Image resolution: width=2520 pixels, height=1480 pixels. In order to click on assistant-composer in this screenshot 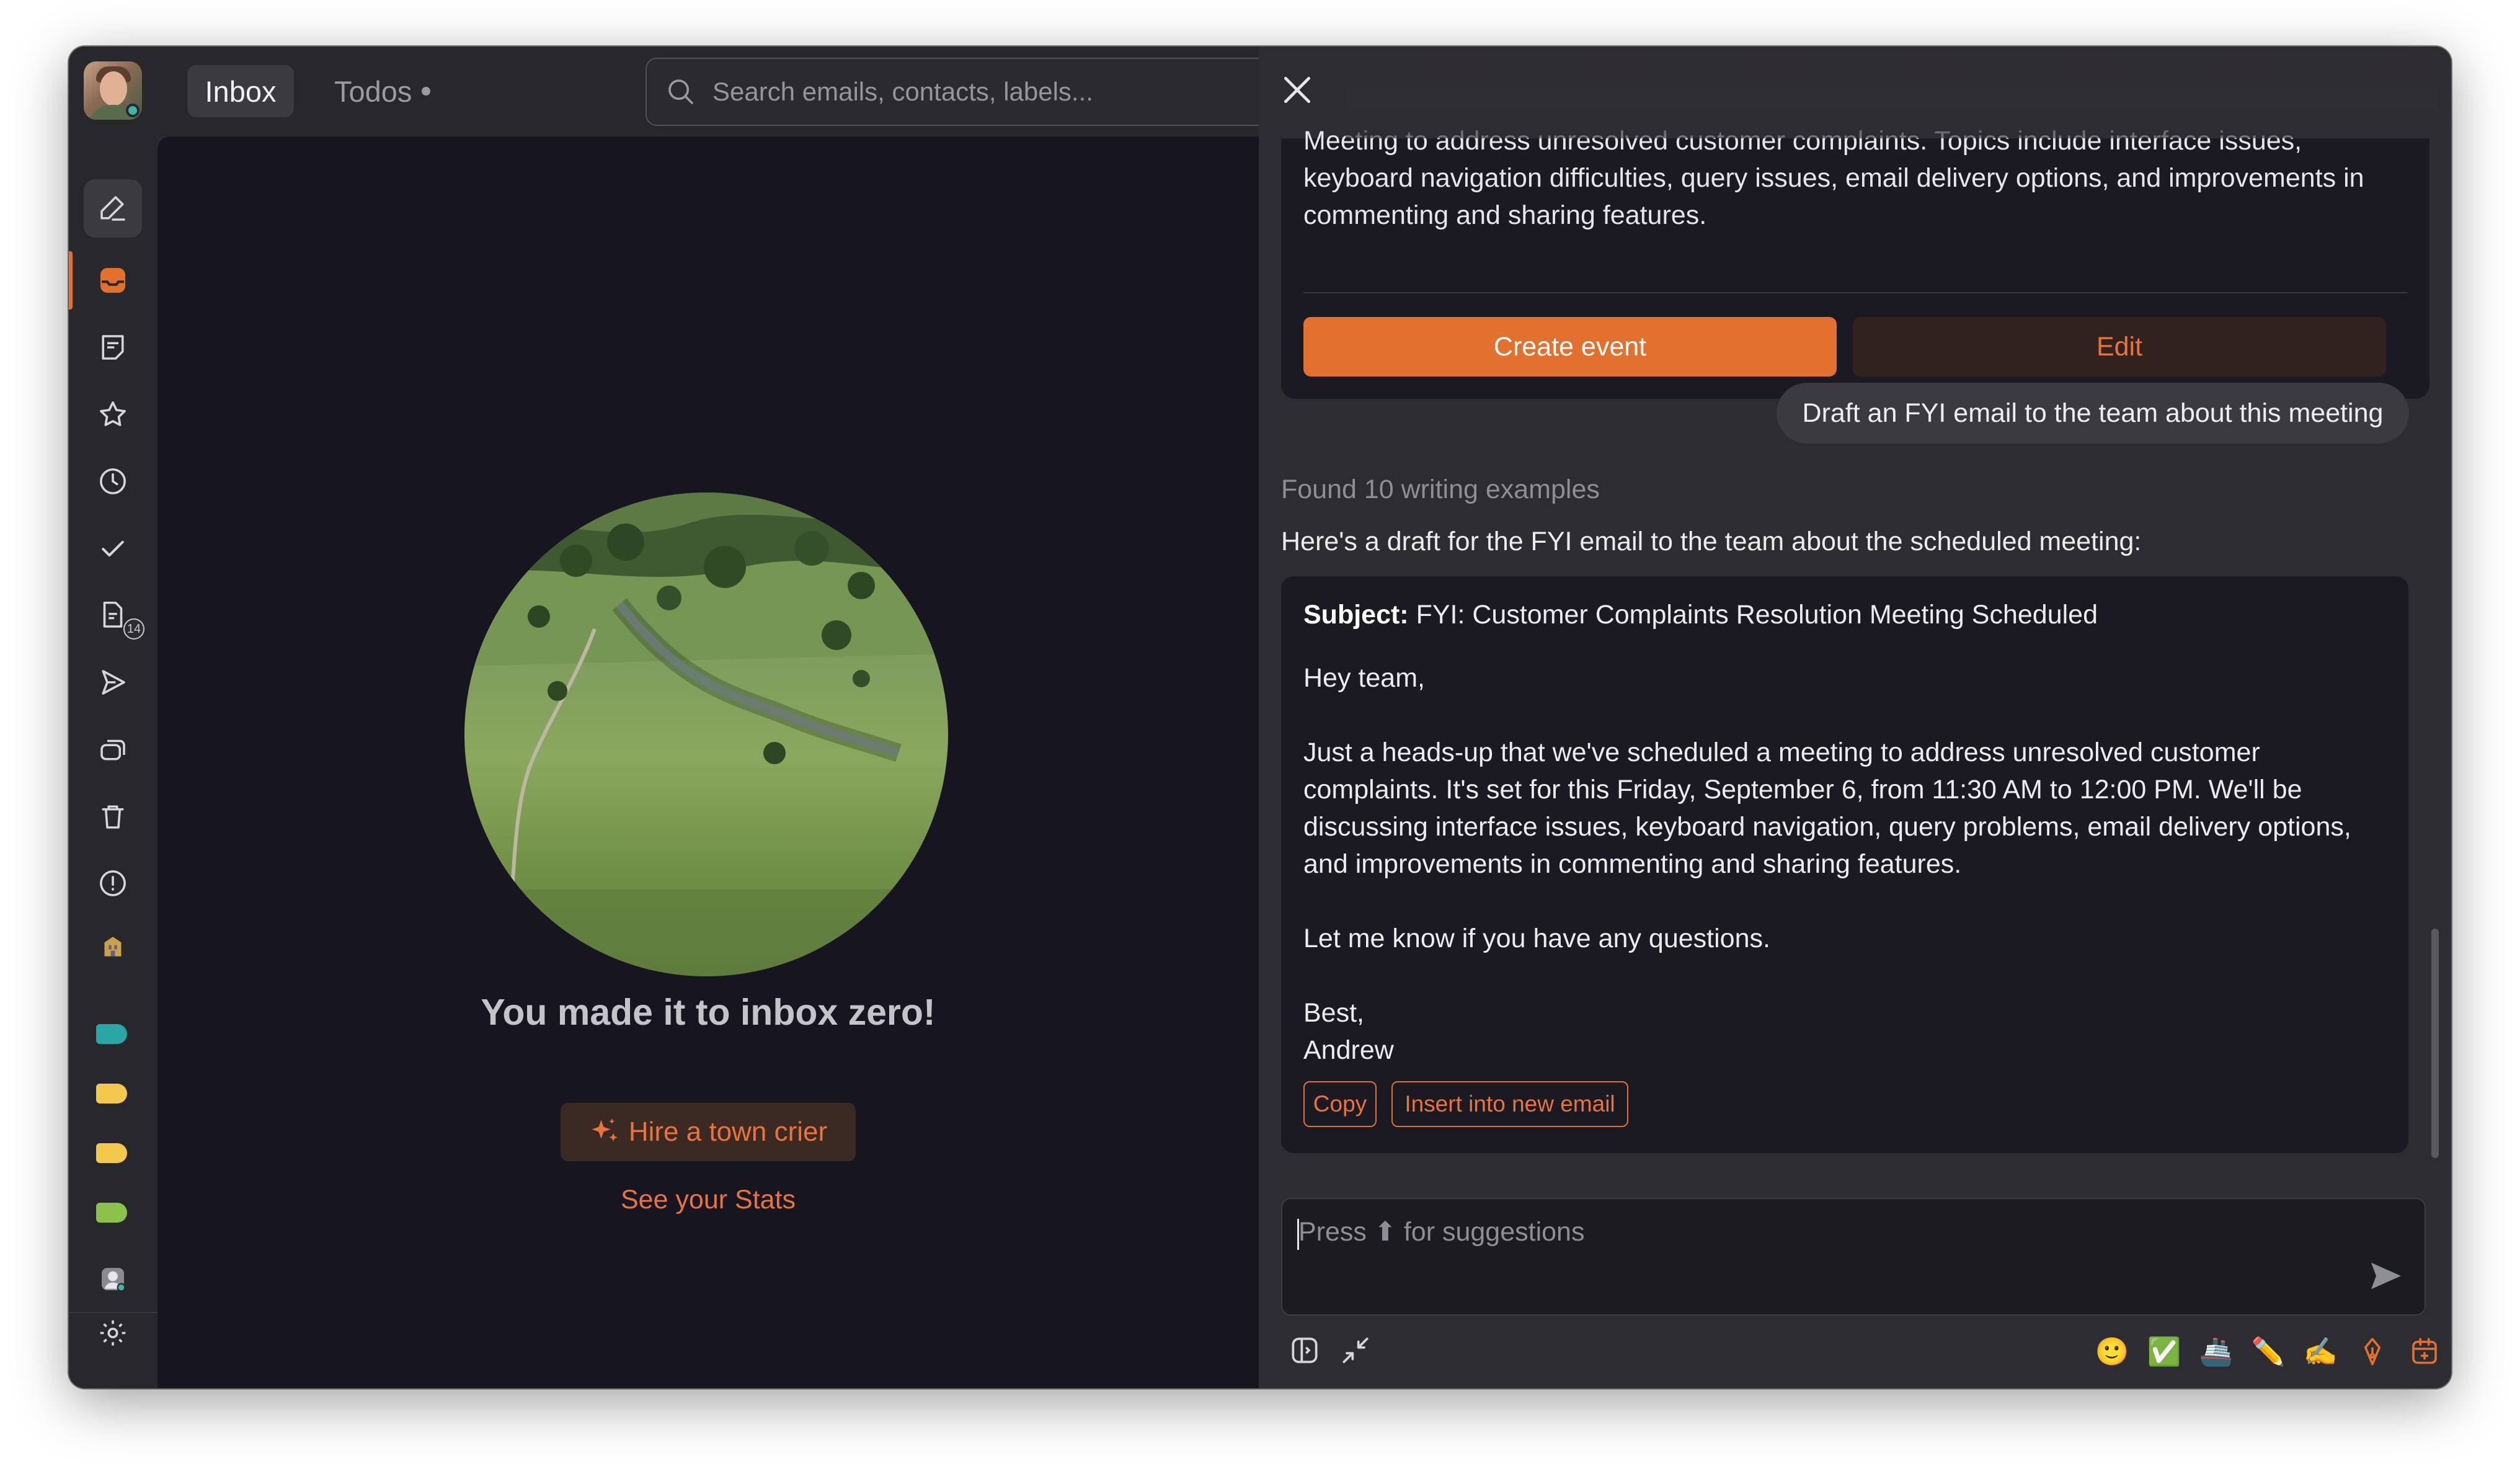, I will do `click(1854, 1257)`.